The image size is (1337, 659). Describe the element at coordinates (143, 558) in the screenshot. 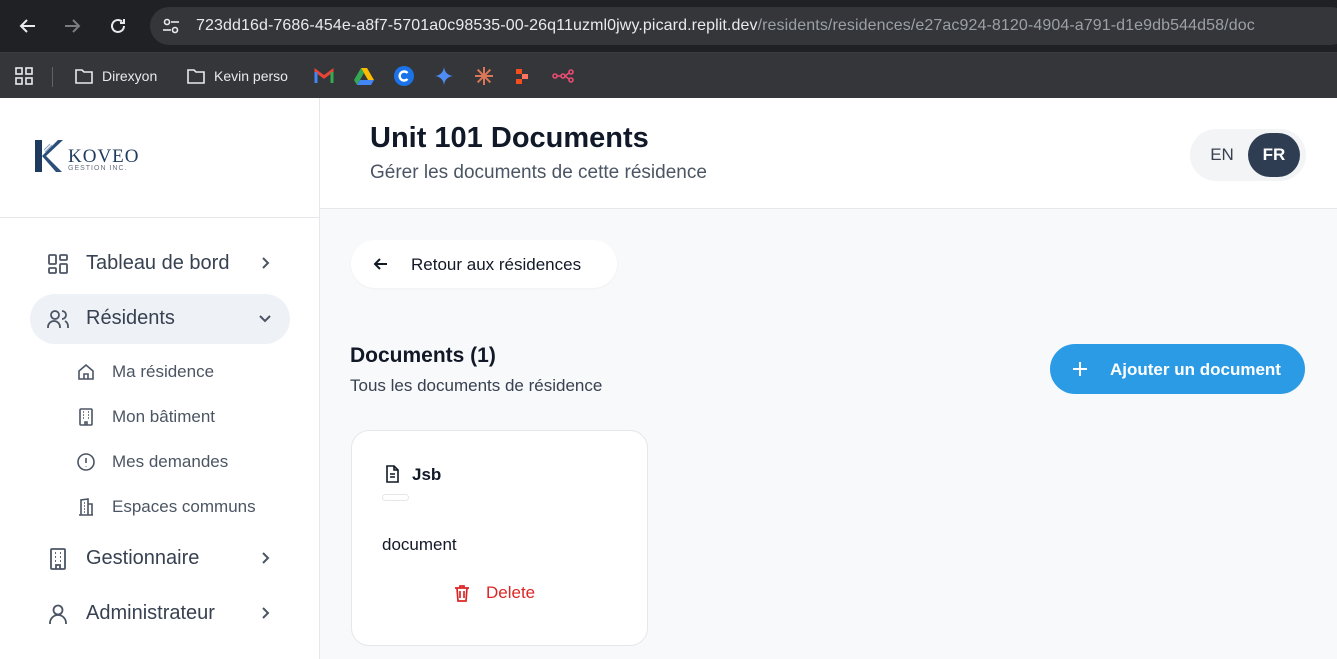

I see `sidebar-item-label: Gestionnaire` at that location.